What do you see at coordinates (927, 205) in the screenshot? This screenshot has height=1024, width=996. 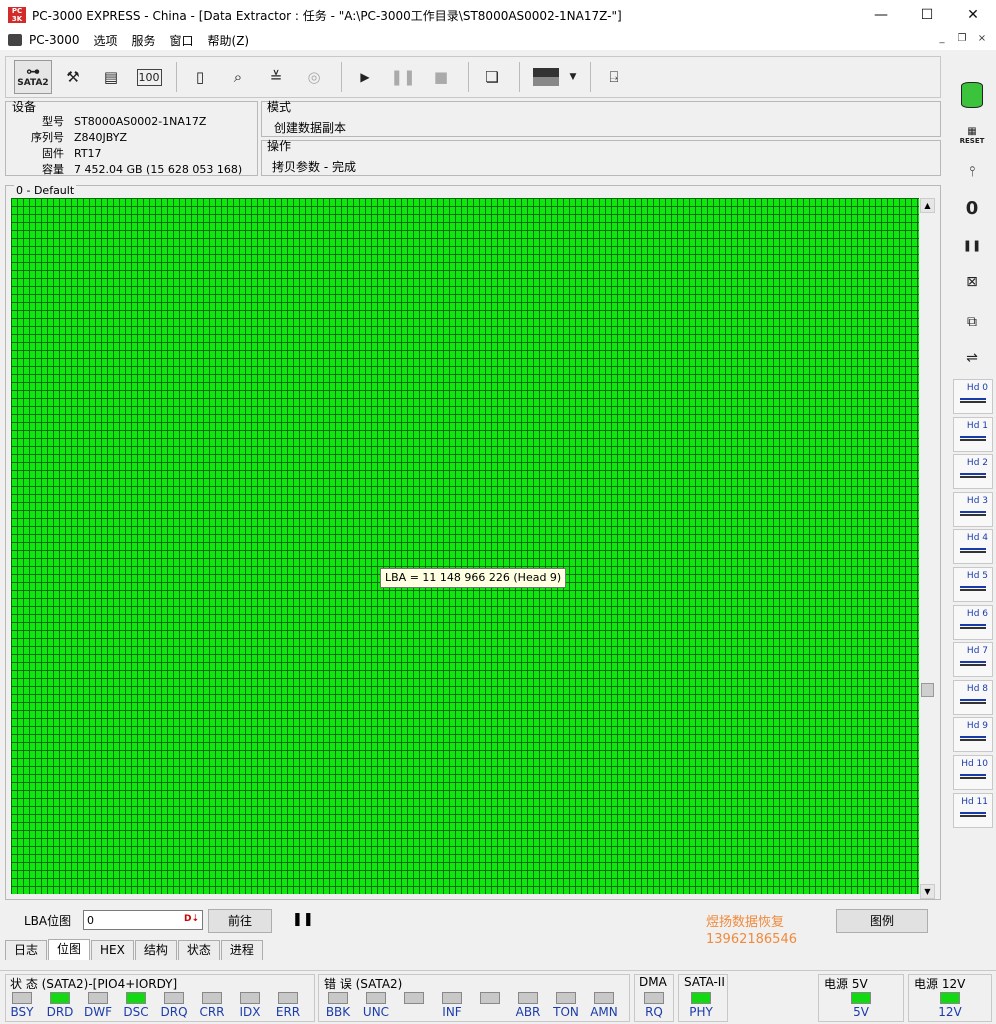 I see `scroll-up-arrow-icon: ▲` at bounding box center [927, 205].